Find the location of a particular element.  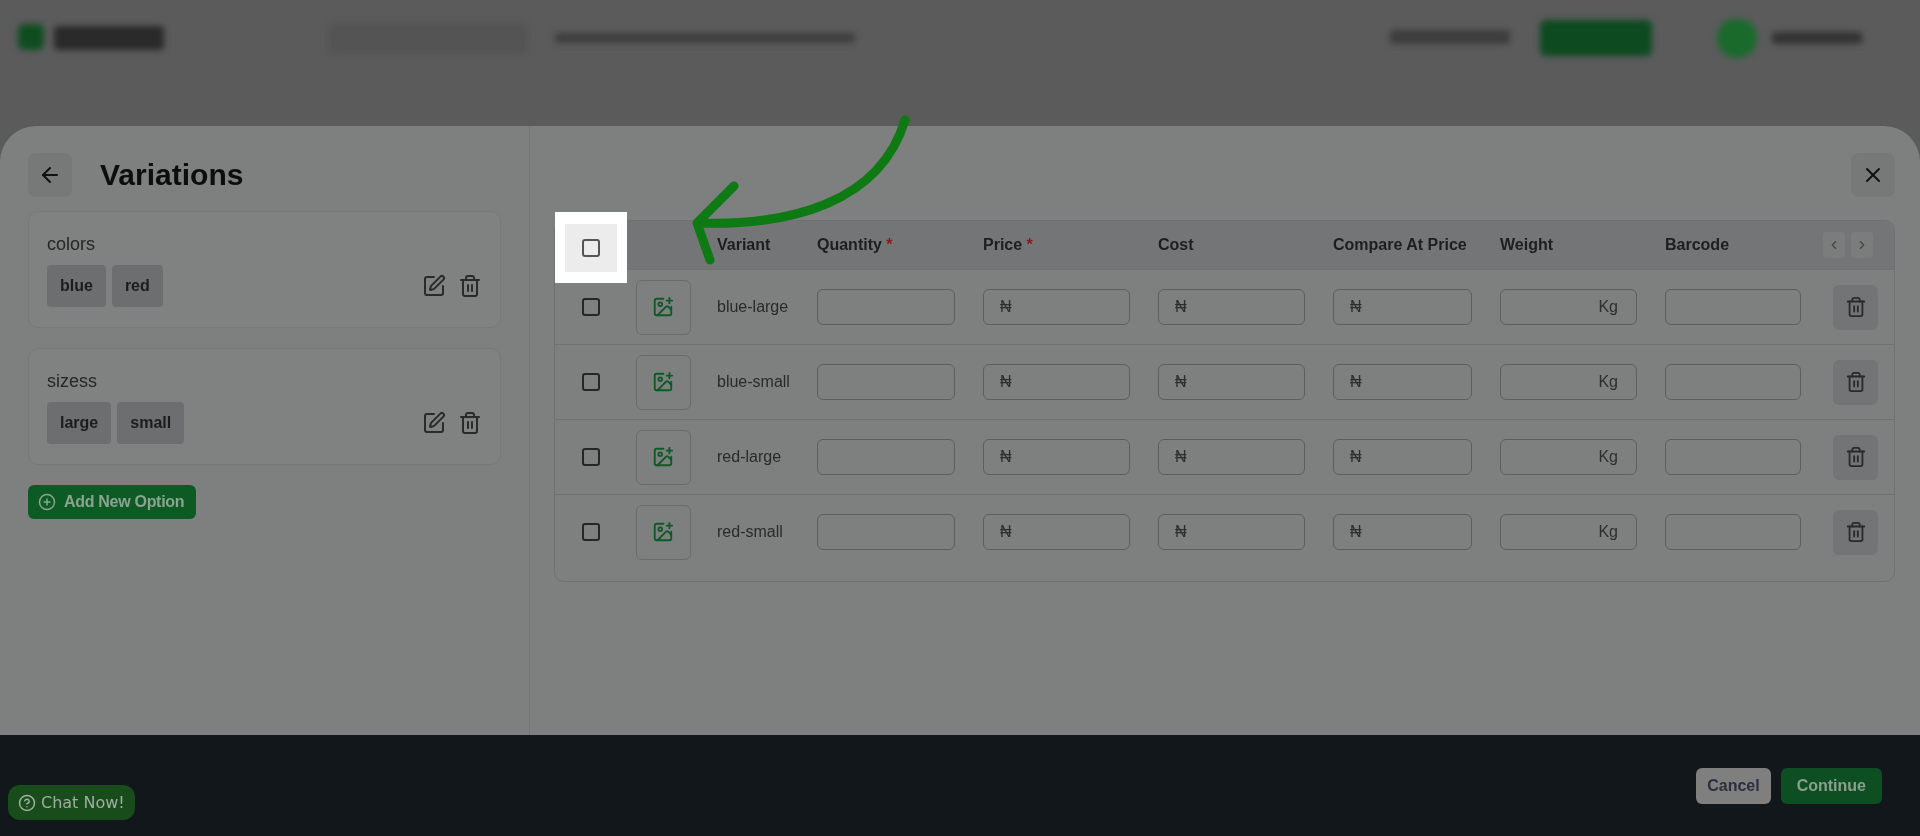

option-value-tag: large is located at coordinates (79, 423).